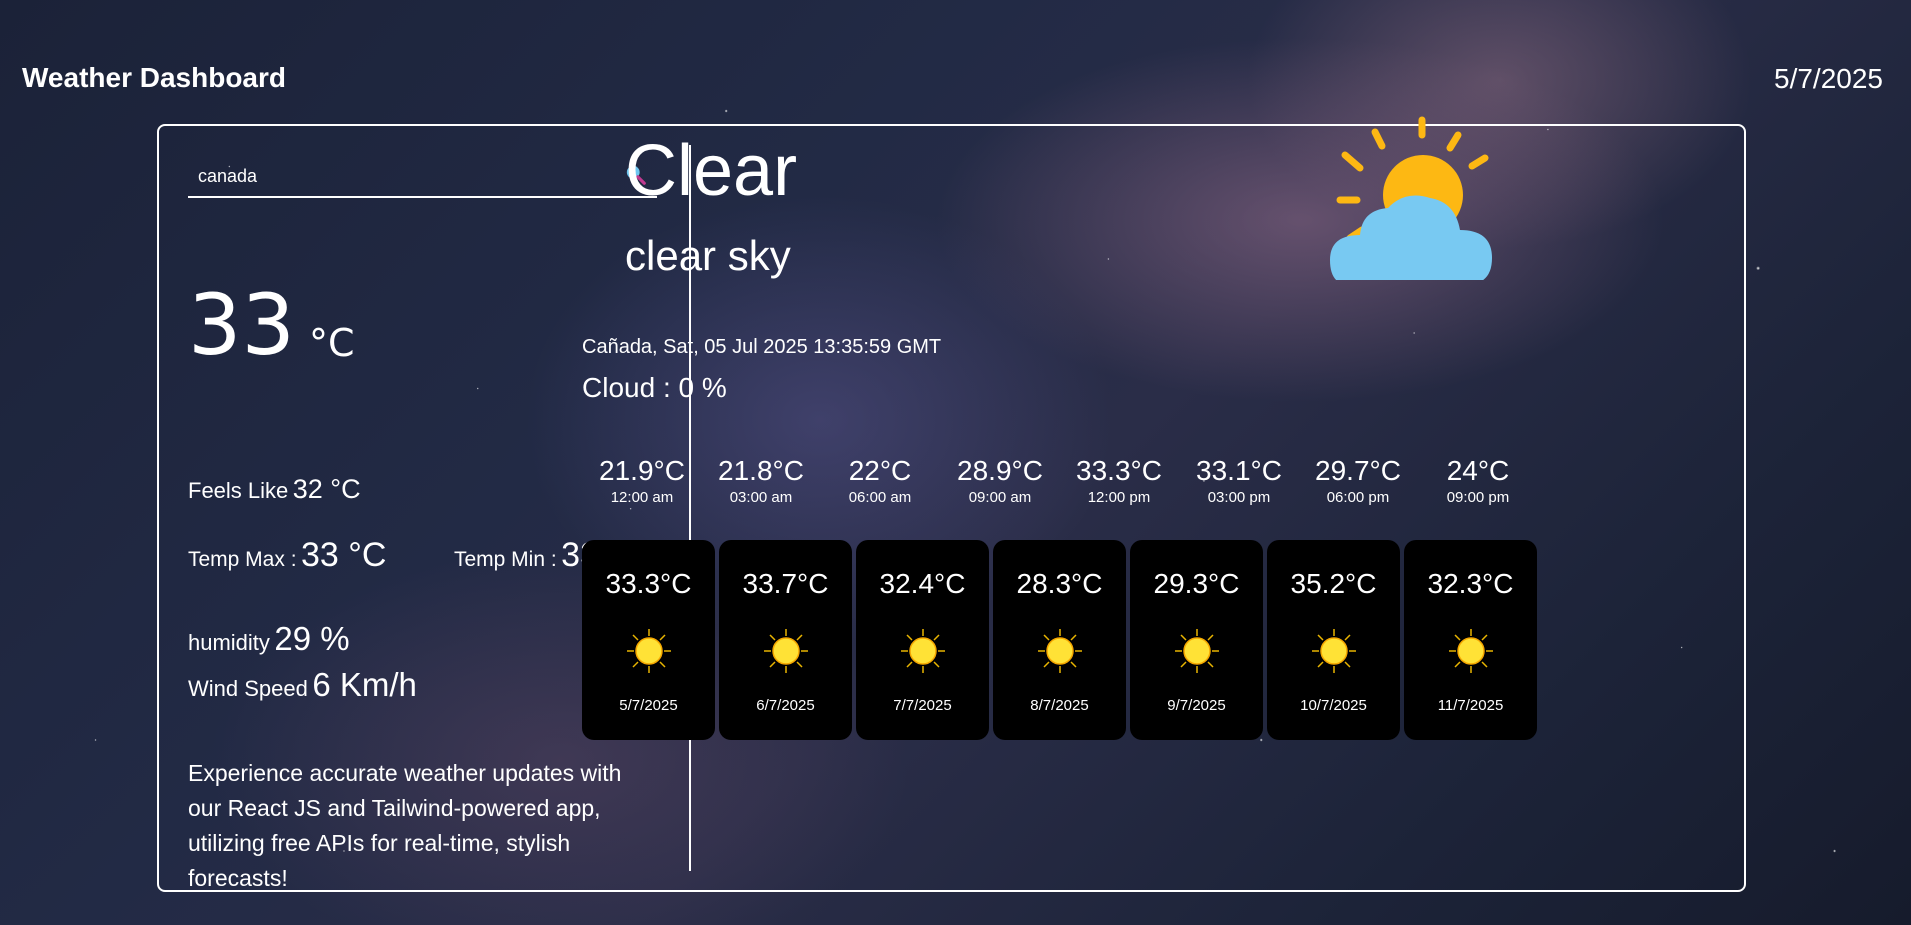 The image size is (1911, 925). I want to click on cloud-cover: Cloud : 0 %, so click(654, 387).